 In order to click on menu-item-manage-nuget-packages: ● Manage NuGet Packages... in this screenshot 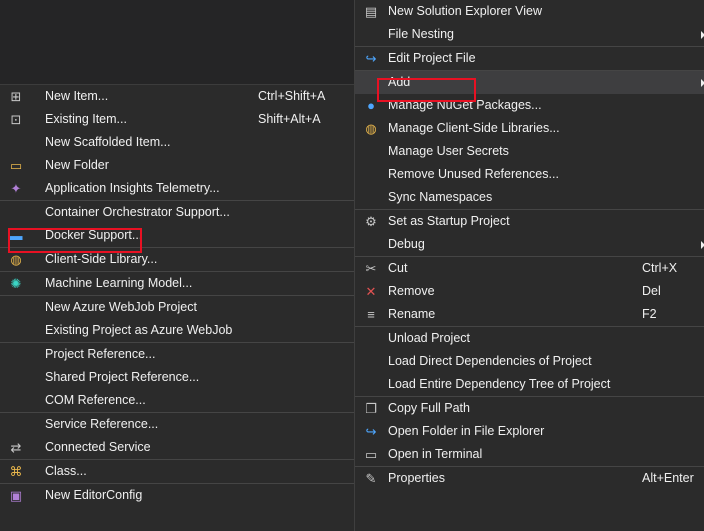, I will do `click(529, 105)`.